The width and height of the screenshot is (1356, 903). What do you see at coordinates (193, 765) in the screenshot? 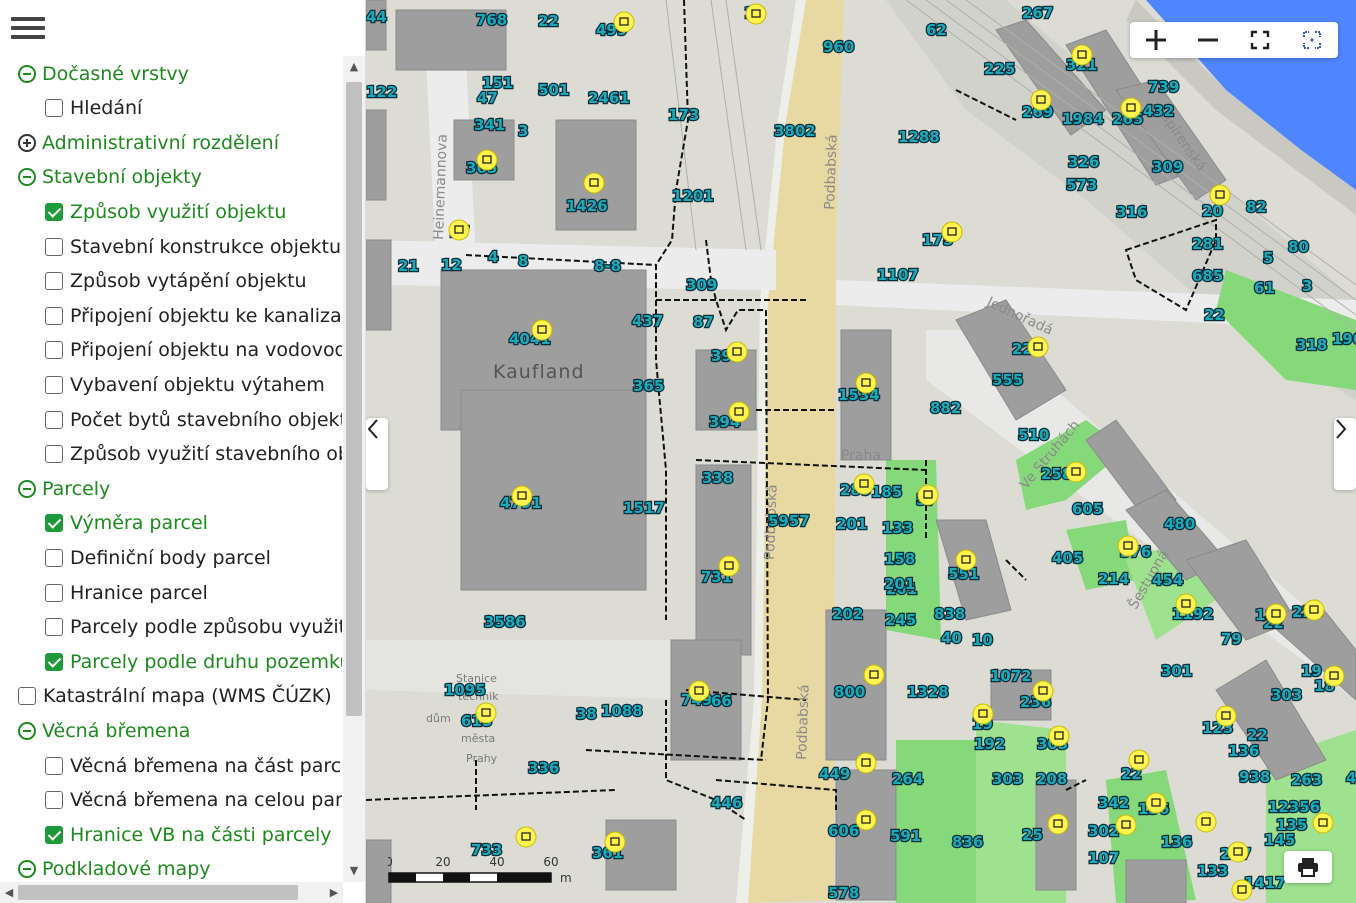
I see `layer-item: Věcná břemena na část parcely` at bounding box center [193, 765].